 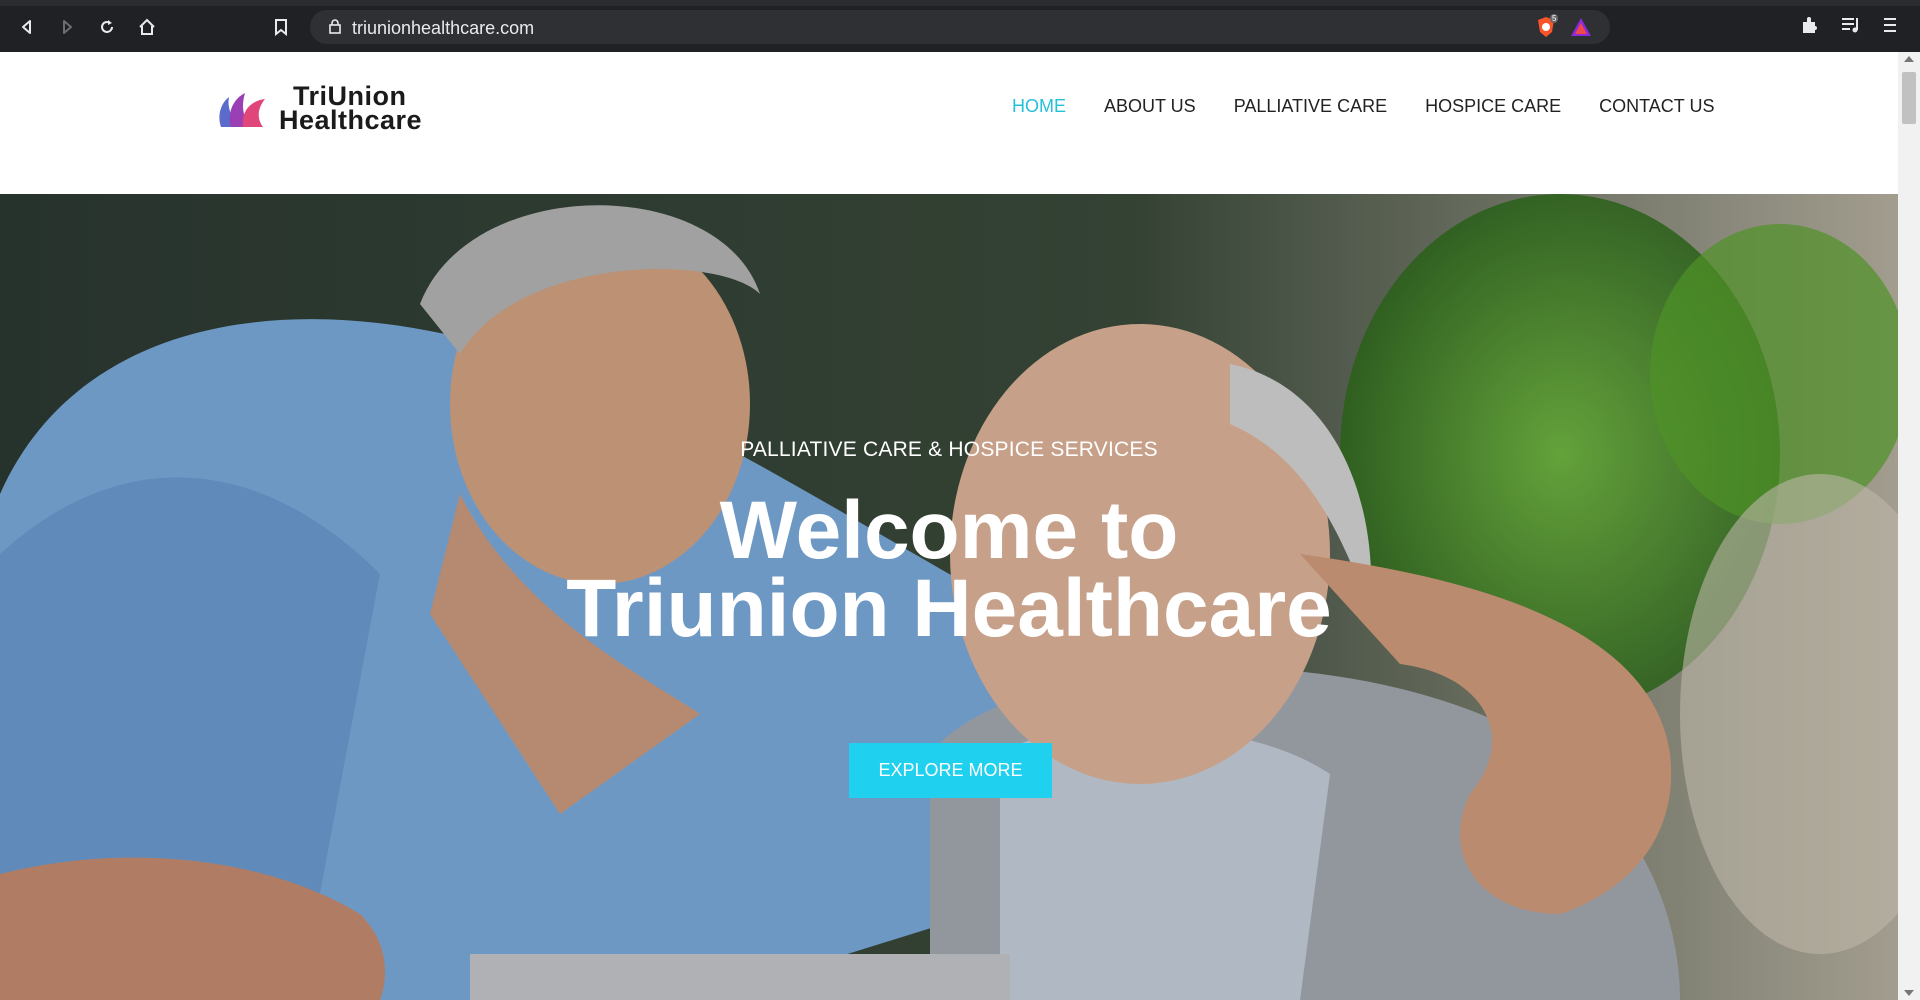 I want to click on hero-title-line1: Welcome to, so click(x=949, y=530).